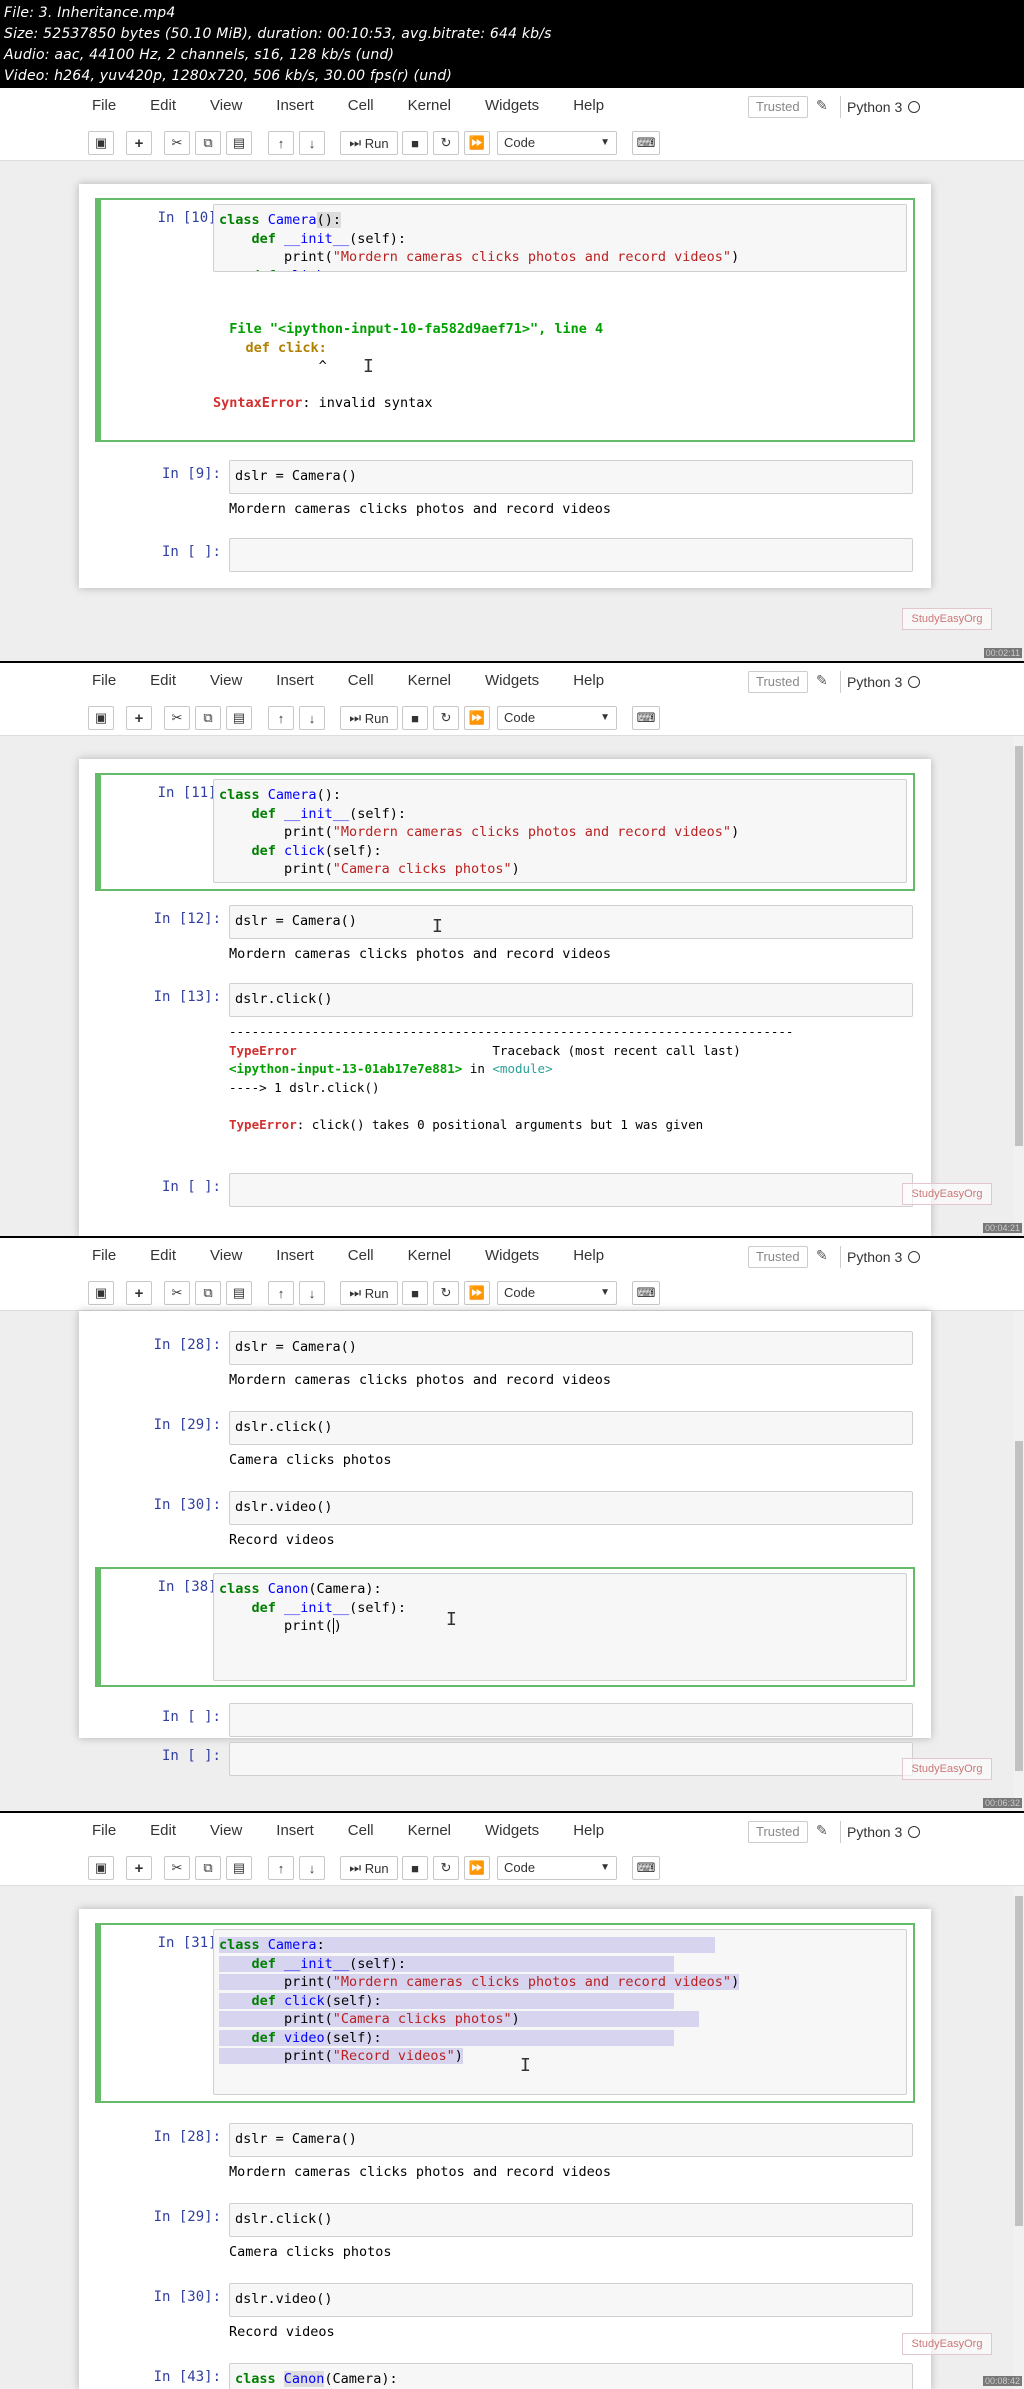 This screenshot has width=1024, height=2389. Describe the element at coordinates (281, 718) in the screenshot. I see `move-up-icon: ↑` at that location.